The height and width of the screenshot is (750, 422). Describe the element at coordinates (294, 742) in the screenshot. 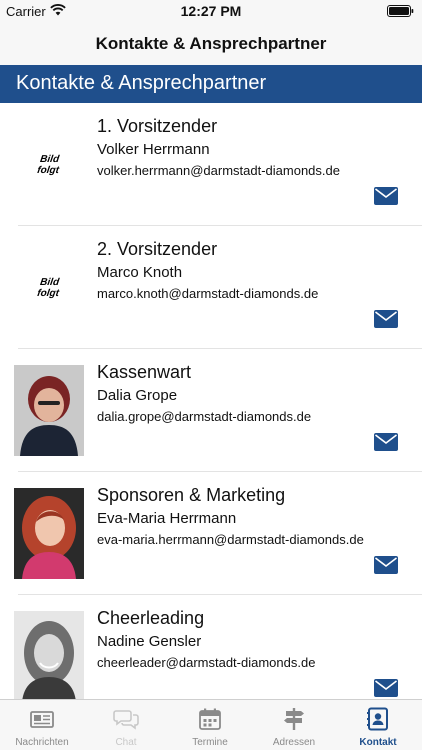

I see `tab-label: Adressen` at that location.